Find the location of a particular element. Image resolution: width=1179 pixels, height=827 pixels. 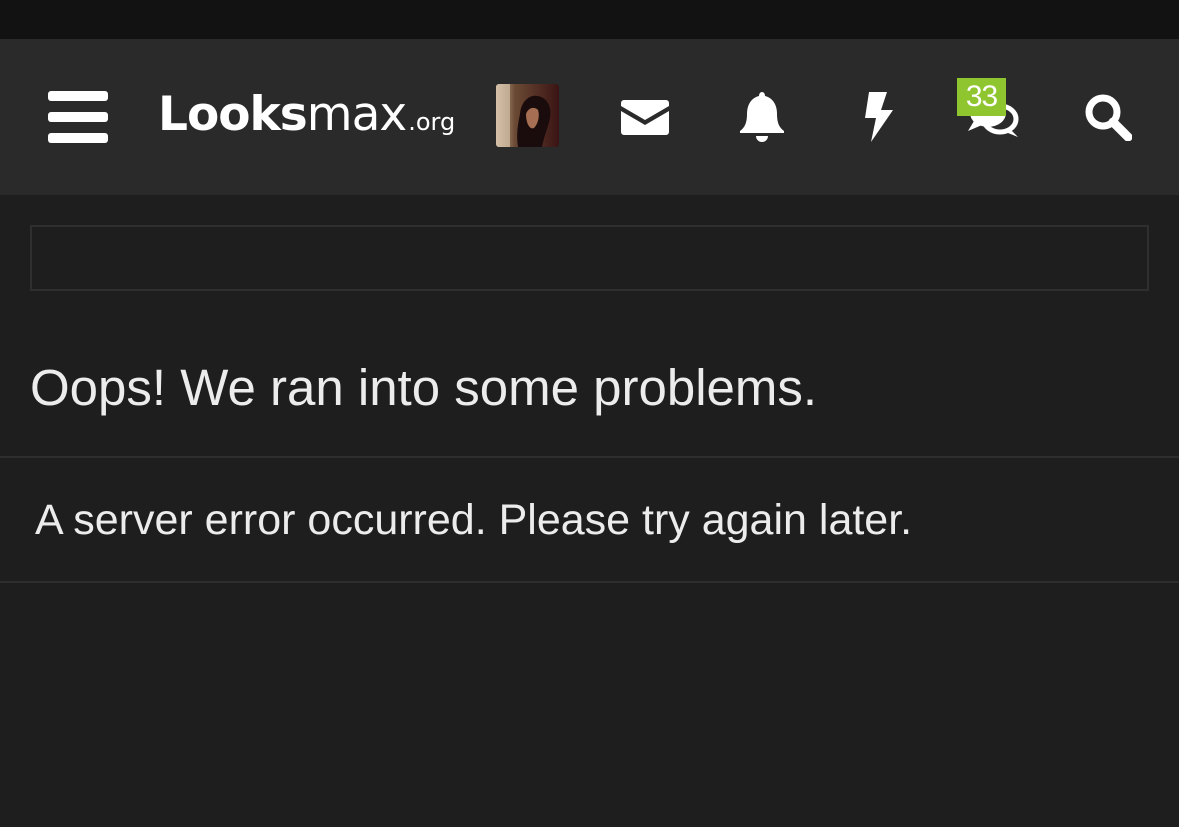

top-status-strip is located at coordinates (589, 19).